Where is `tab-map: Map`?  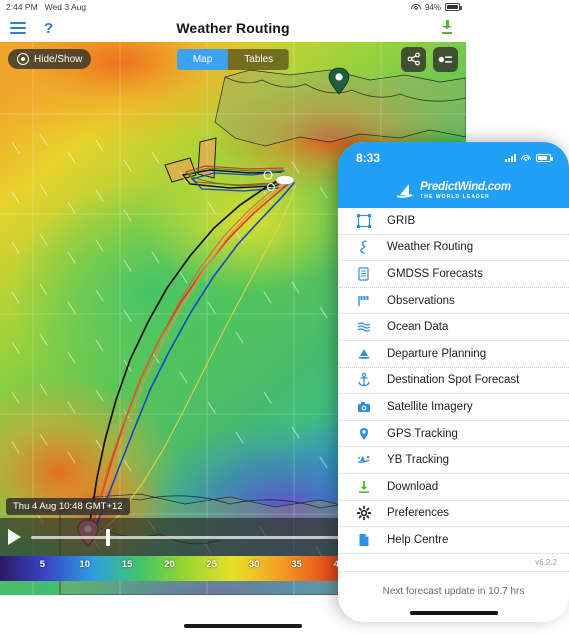
tab-map: Map is located at coordinates (202, 59).